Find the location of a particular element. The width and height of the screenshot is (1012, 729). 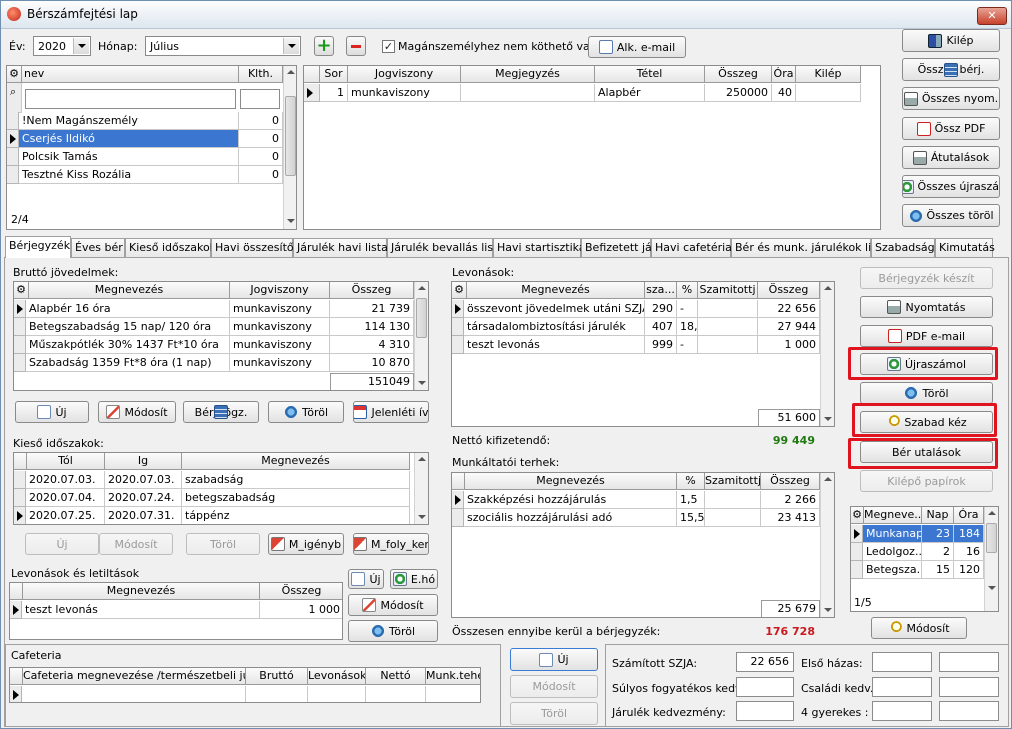

table-row: Alapbér 16 óra is located at coordinates (128, 309).